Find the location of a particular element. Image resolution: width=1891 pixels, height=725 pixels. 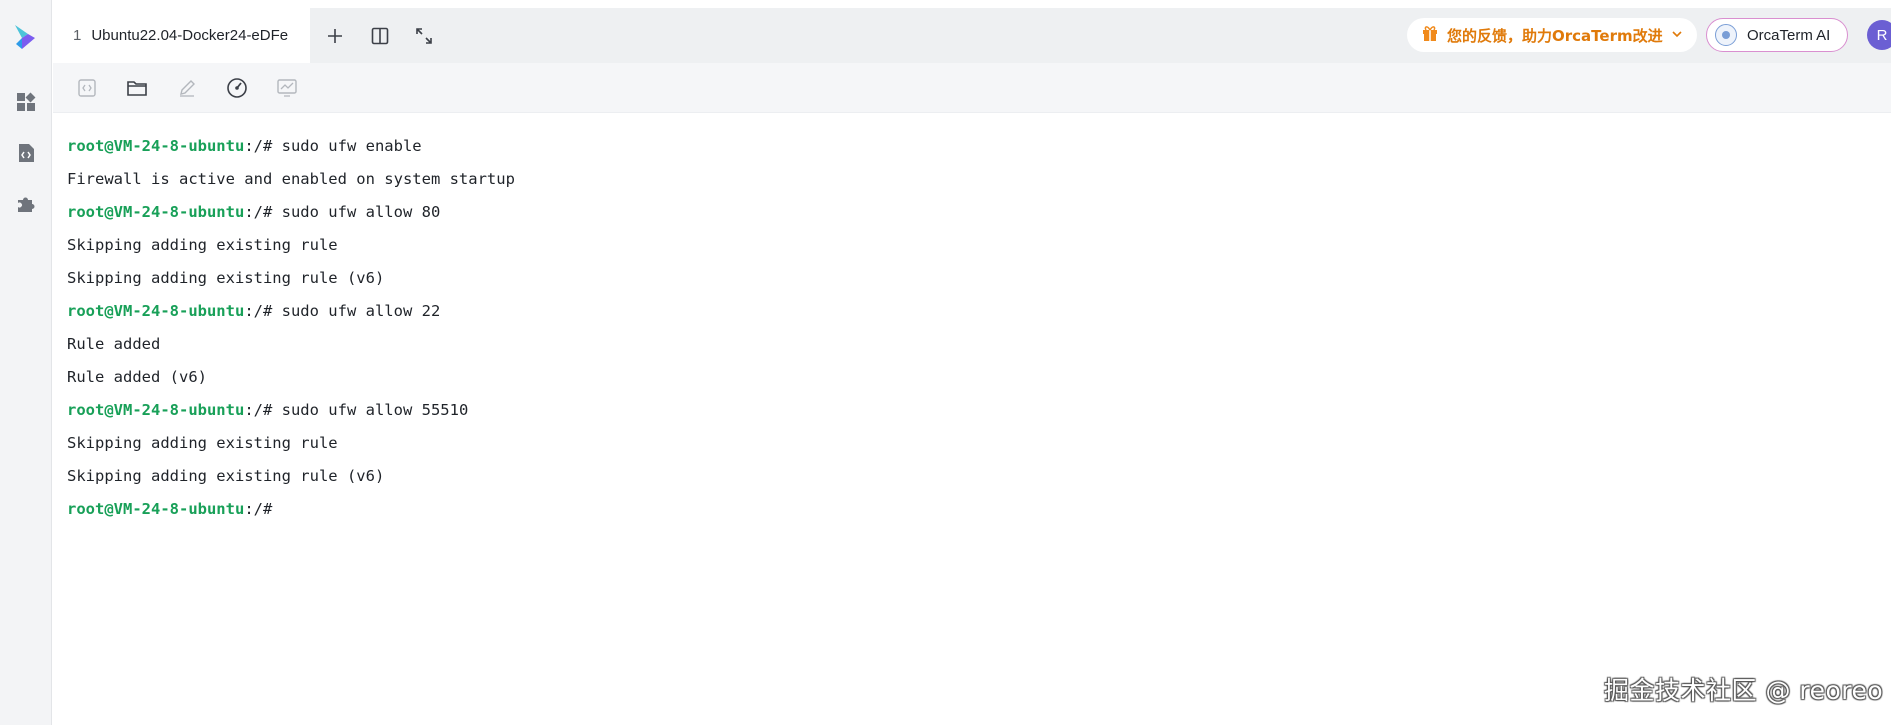

monitor-chart-icon is located at coordinates (287, 88).